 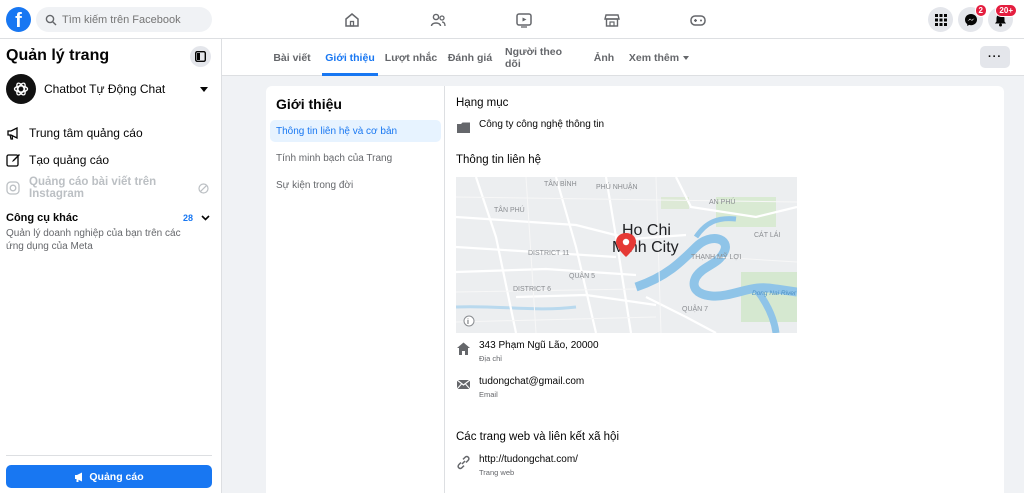 I want to click on tools-count-badge: 28, so click(x=187, y=218).